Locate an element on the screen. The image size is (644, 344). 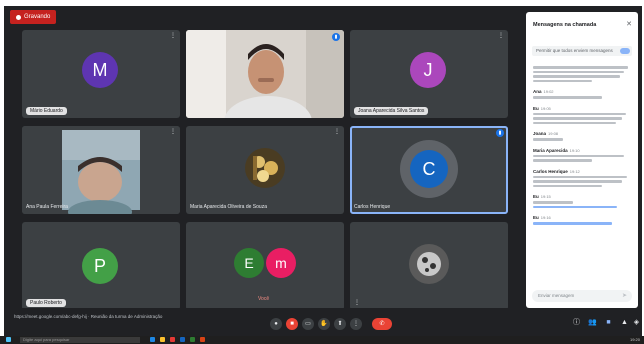
participant-tile: E m Você is located at coordinates (265, 266).